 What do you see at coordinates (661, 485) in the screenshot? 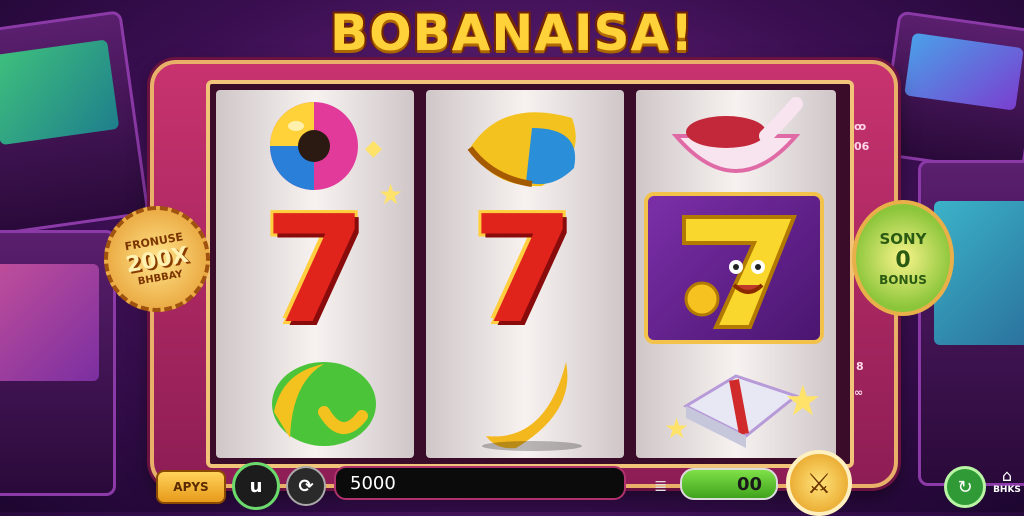
I see `coin-stack-icon: ≣` at bounding box center [661, 485].